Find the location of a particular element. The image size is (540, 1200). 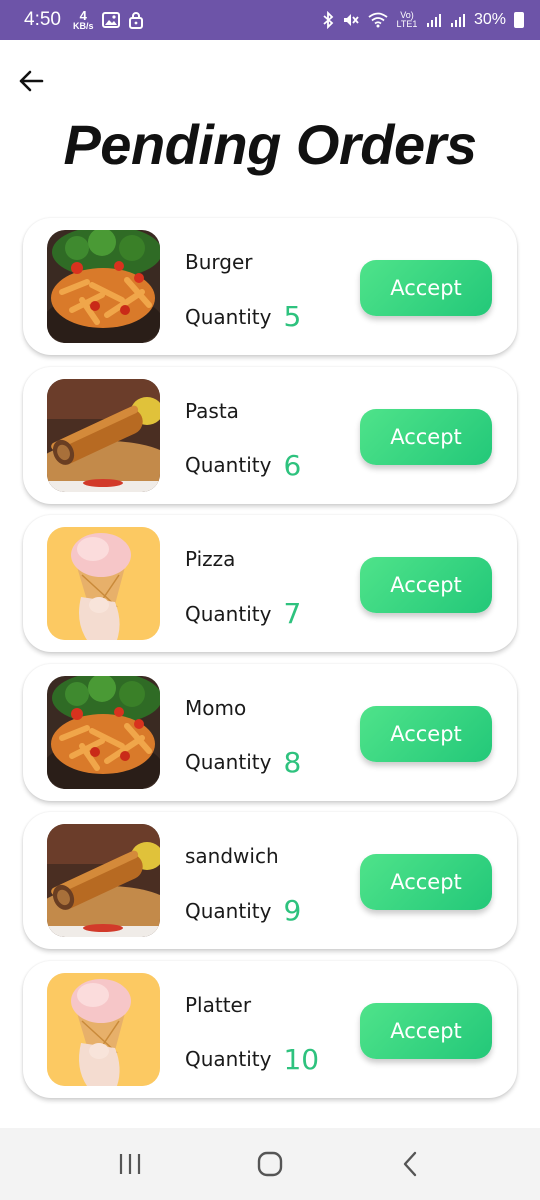

quantity-row: Quantity 9 is located at coordinates (243, 910).